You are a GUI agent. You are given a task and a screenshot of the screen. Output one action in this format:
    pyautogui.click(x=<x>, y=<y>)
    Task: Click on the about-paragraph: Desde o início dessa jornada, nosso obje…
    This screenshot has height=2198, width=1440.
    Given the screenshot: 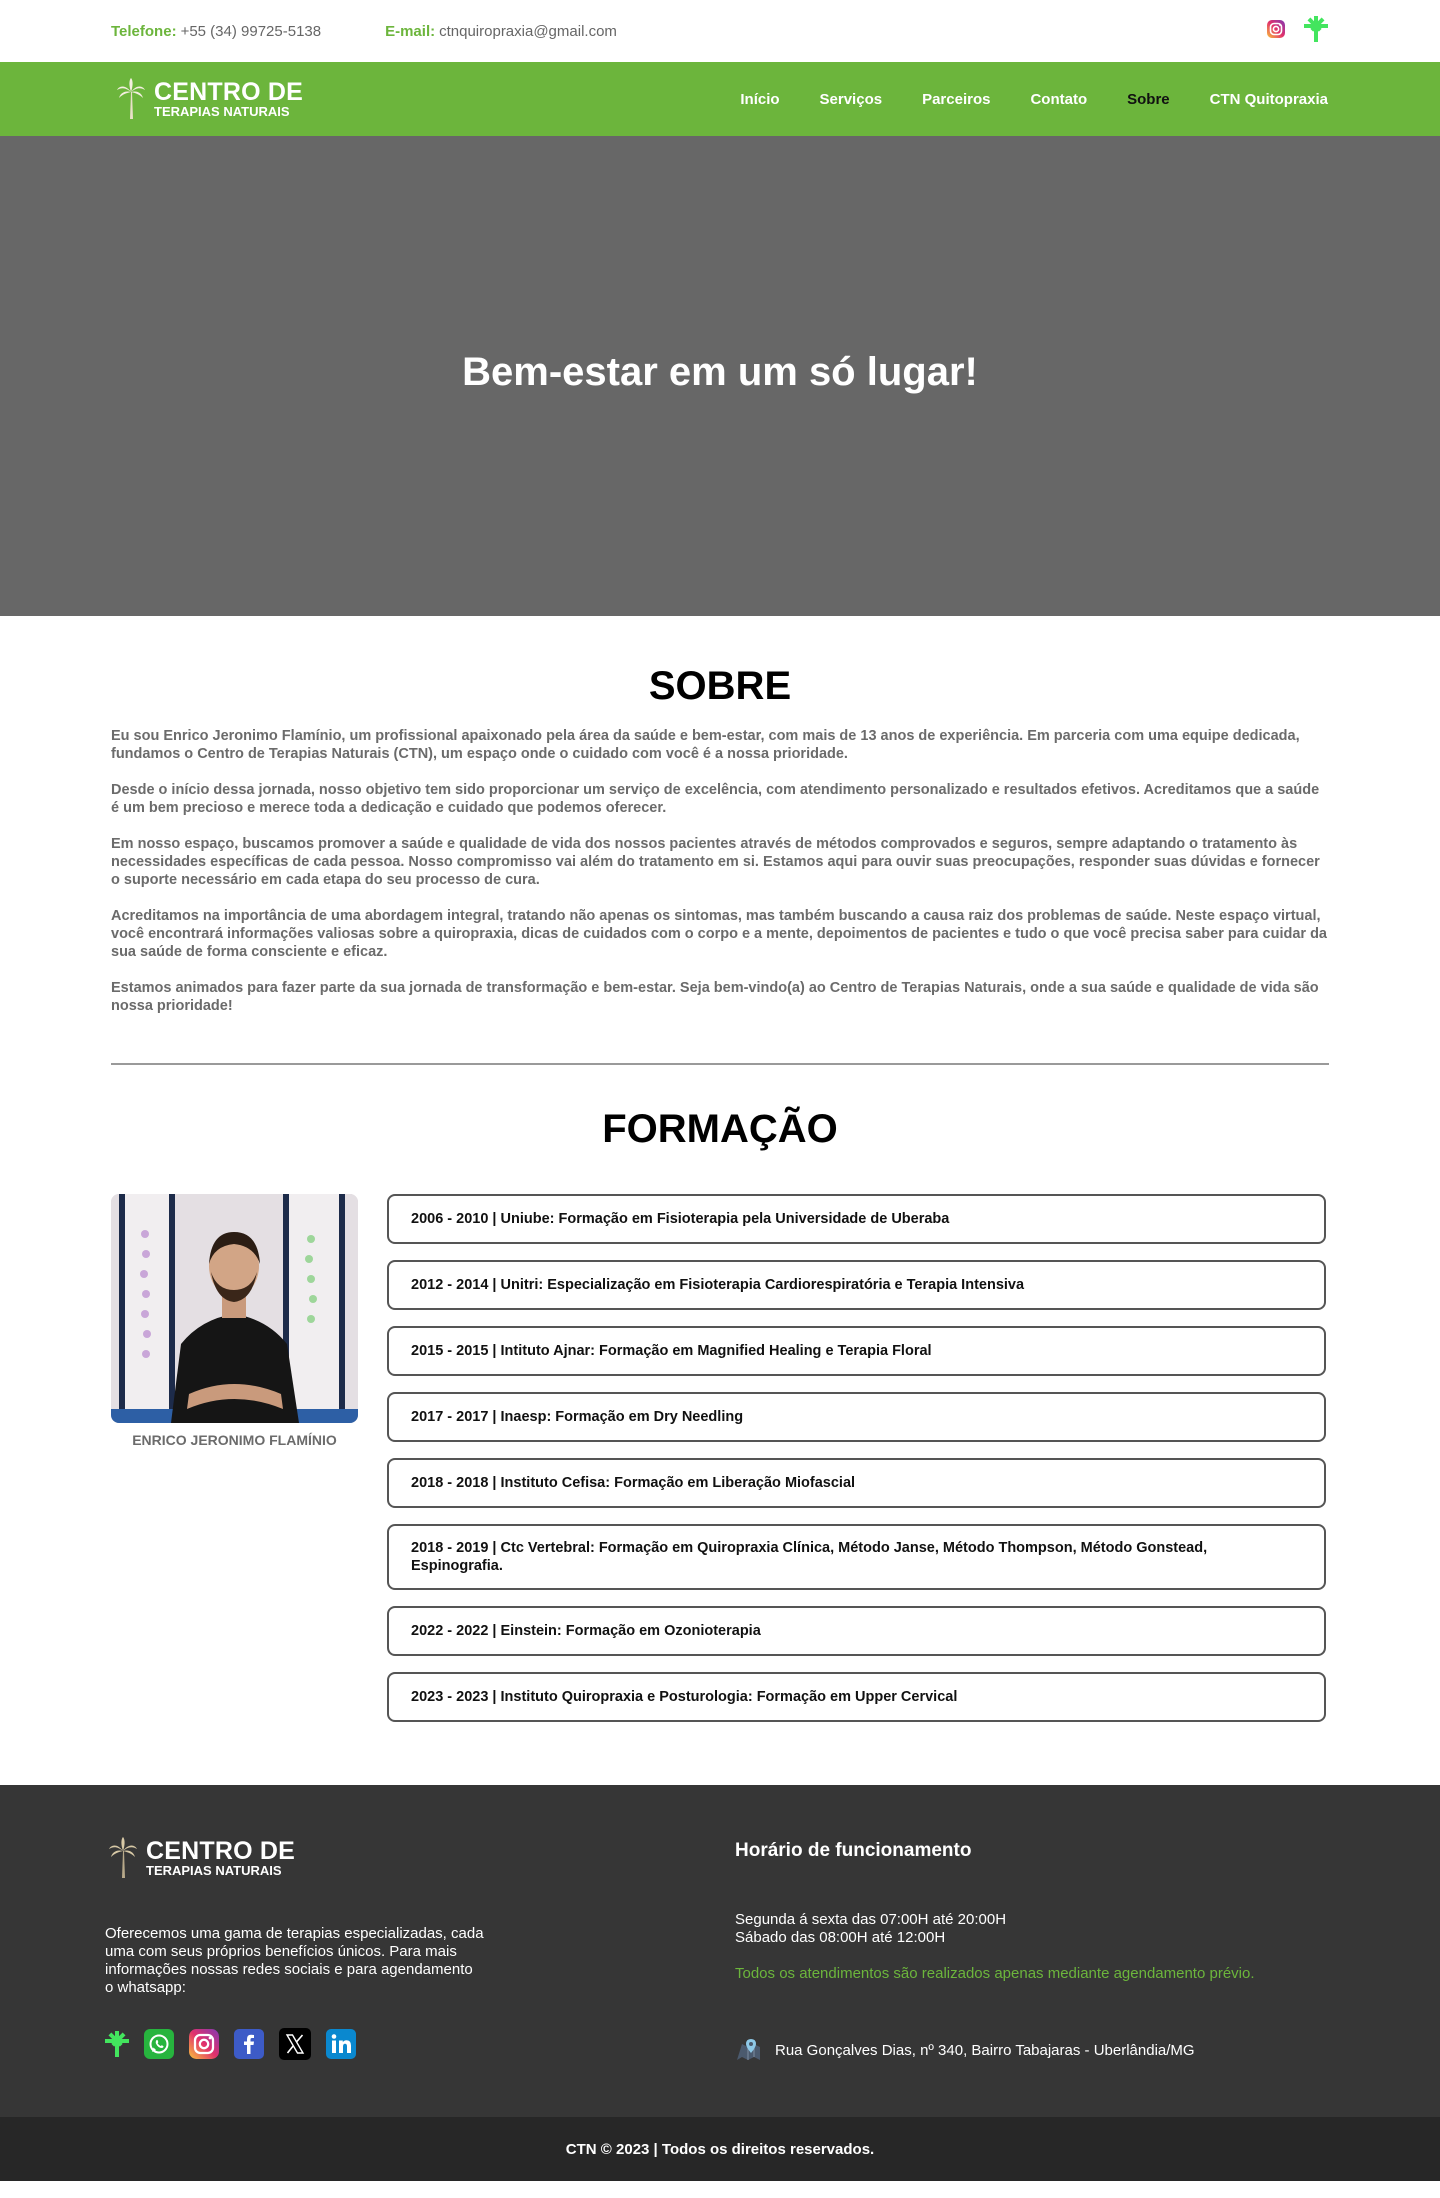 What is the action you would take?
    pyautogui.click(x=715, y=799)
    